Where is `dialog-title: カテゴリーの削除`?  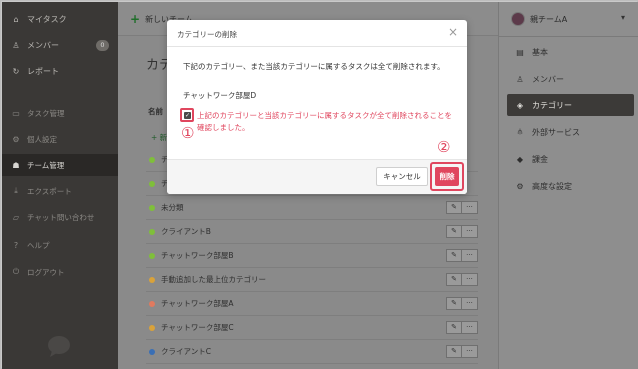
dialog-title: カテゴリーの削除 is located at coordinates (207, 34).